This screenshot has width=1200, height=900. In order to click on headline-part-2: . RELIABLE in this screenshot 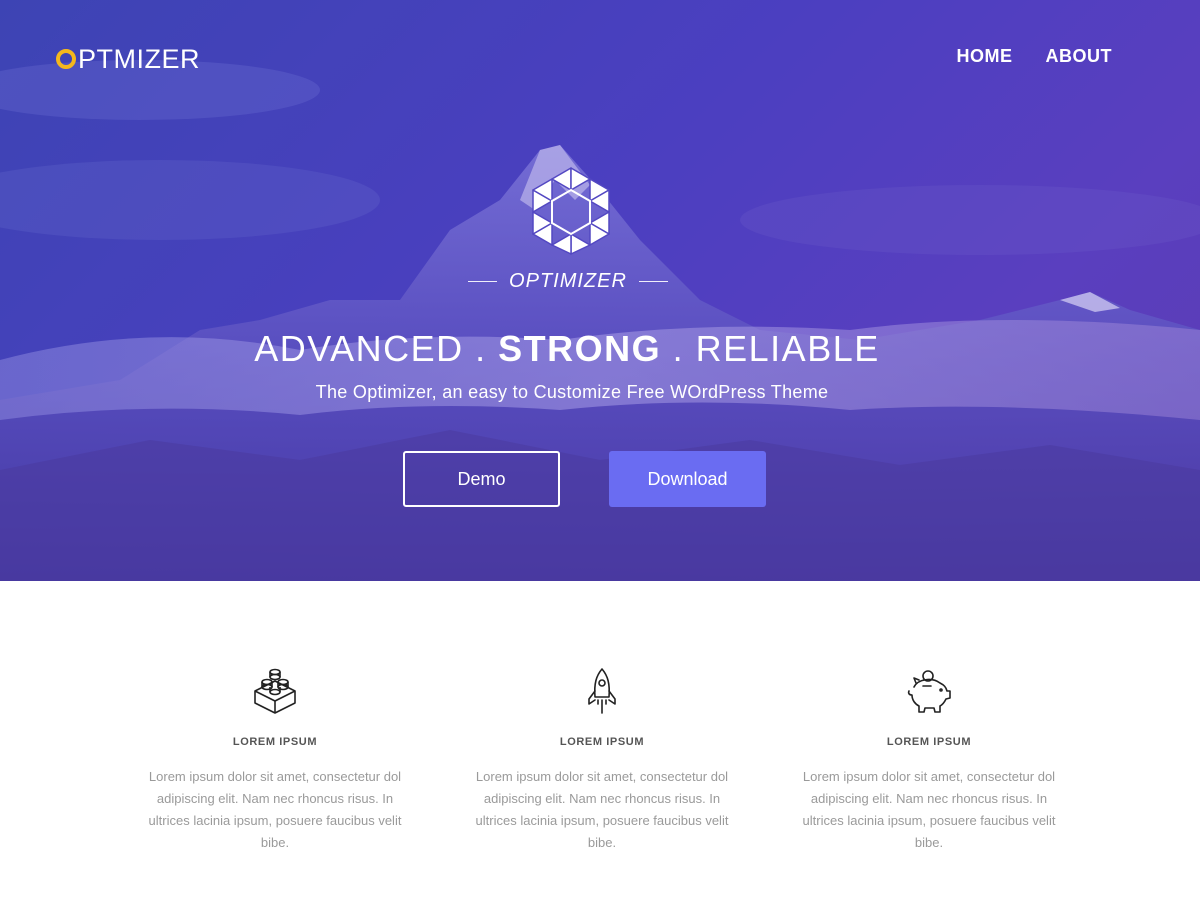, I will do `click(770, 348)`.